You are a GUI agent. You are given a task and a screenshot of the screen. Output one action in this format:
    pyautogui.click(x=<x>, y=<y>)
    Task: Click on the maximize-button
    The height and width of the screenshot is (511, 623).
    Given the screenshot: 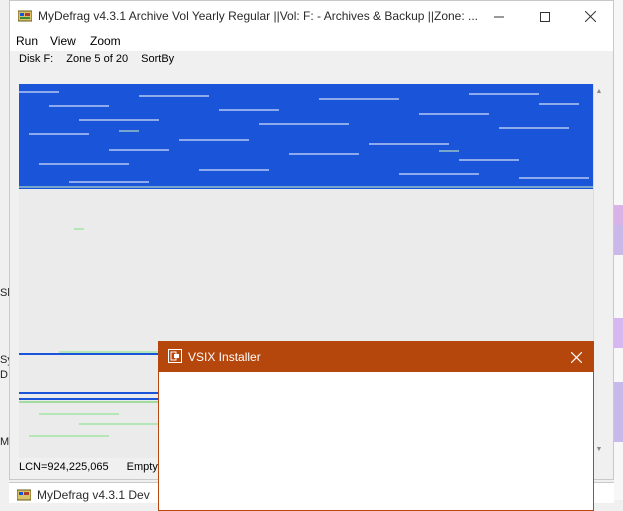 What is the action you would take?
    pyautogui.click(x=545, y=16)
    